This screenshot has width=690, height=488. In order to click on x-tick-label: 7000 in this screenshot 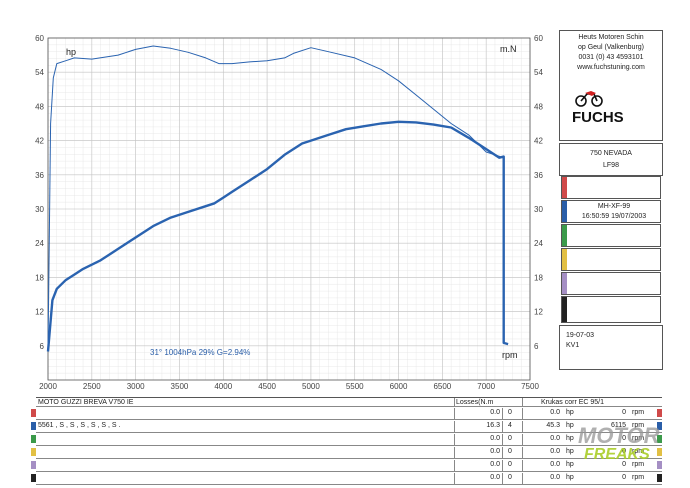, I will do `click(486, 386)`.